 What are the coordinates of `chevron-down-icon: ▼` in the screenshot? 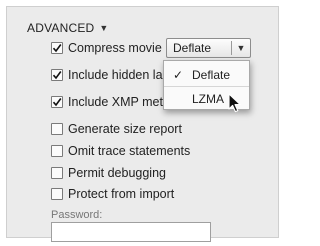 It's located at (241, 48).